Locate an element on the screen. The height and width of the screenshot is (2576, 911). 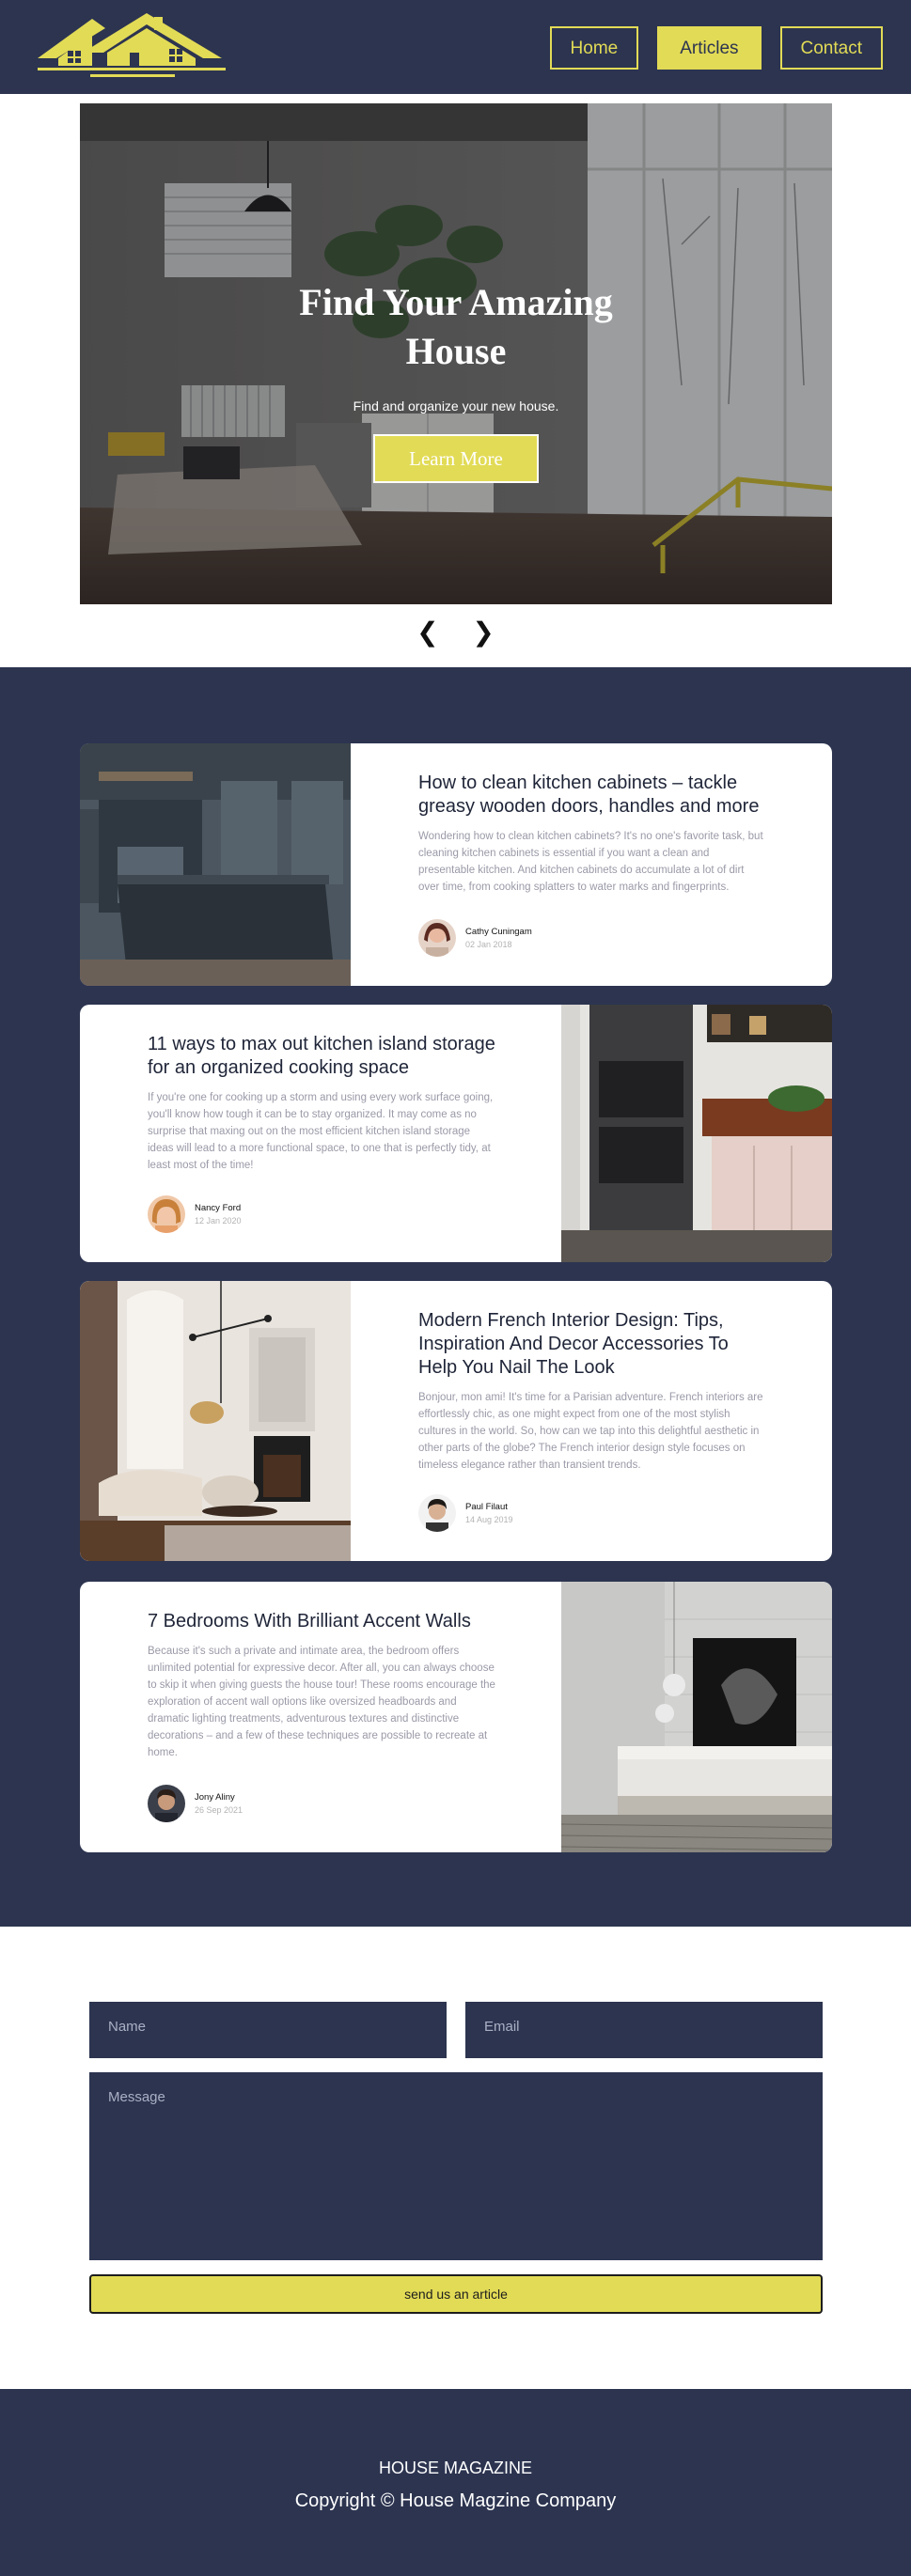
article-author: Paul Filaut 14 Aug 2019 is located at coordinates (465, 1513).